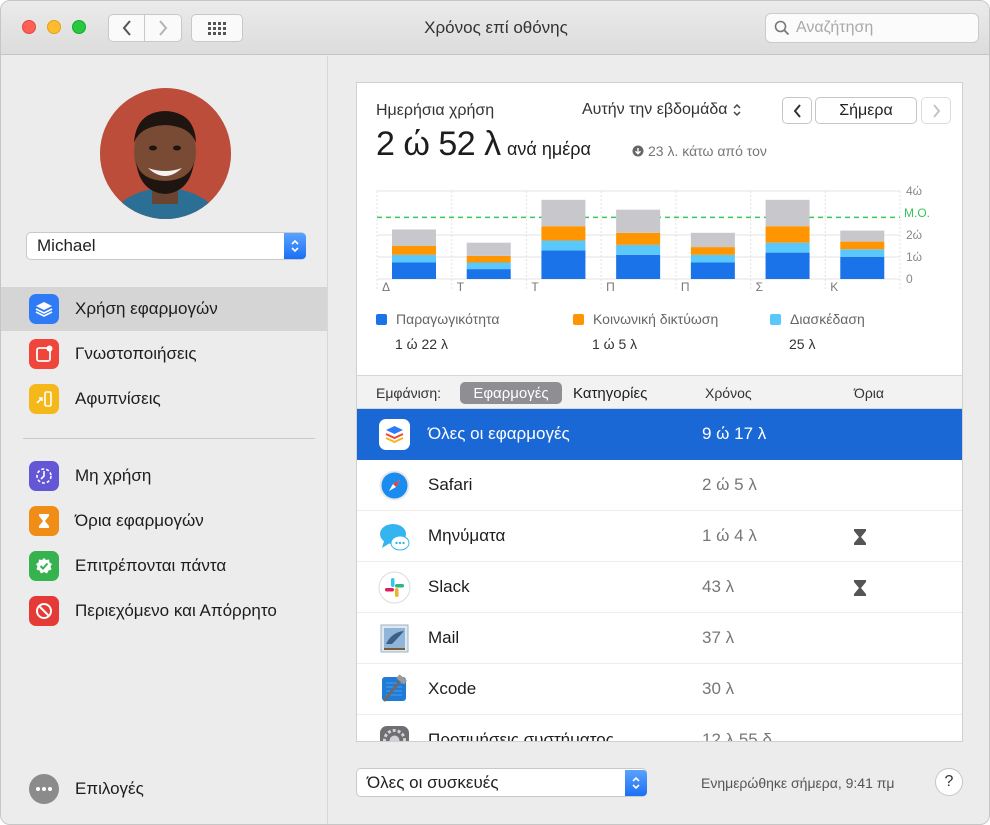 This screenshot has width=990, height=825. What do you see at coordinates (164, 399) in the screenshot?
I see `sidebar-item-pickups: Αφυπνίσεις` at bounding box center [164, 399].